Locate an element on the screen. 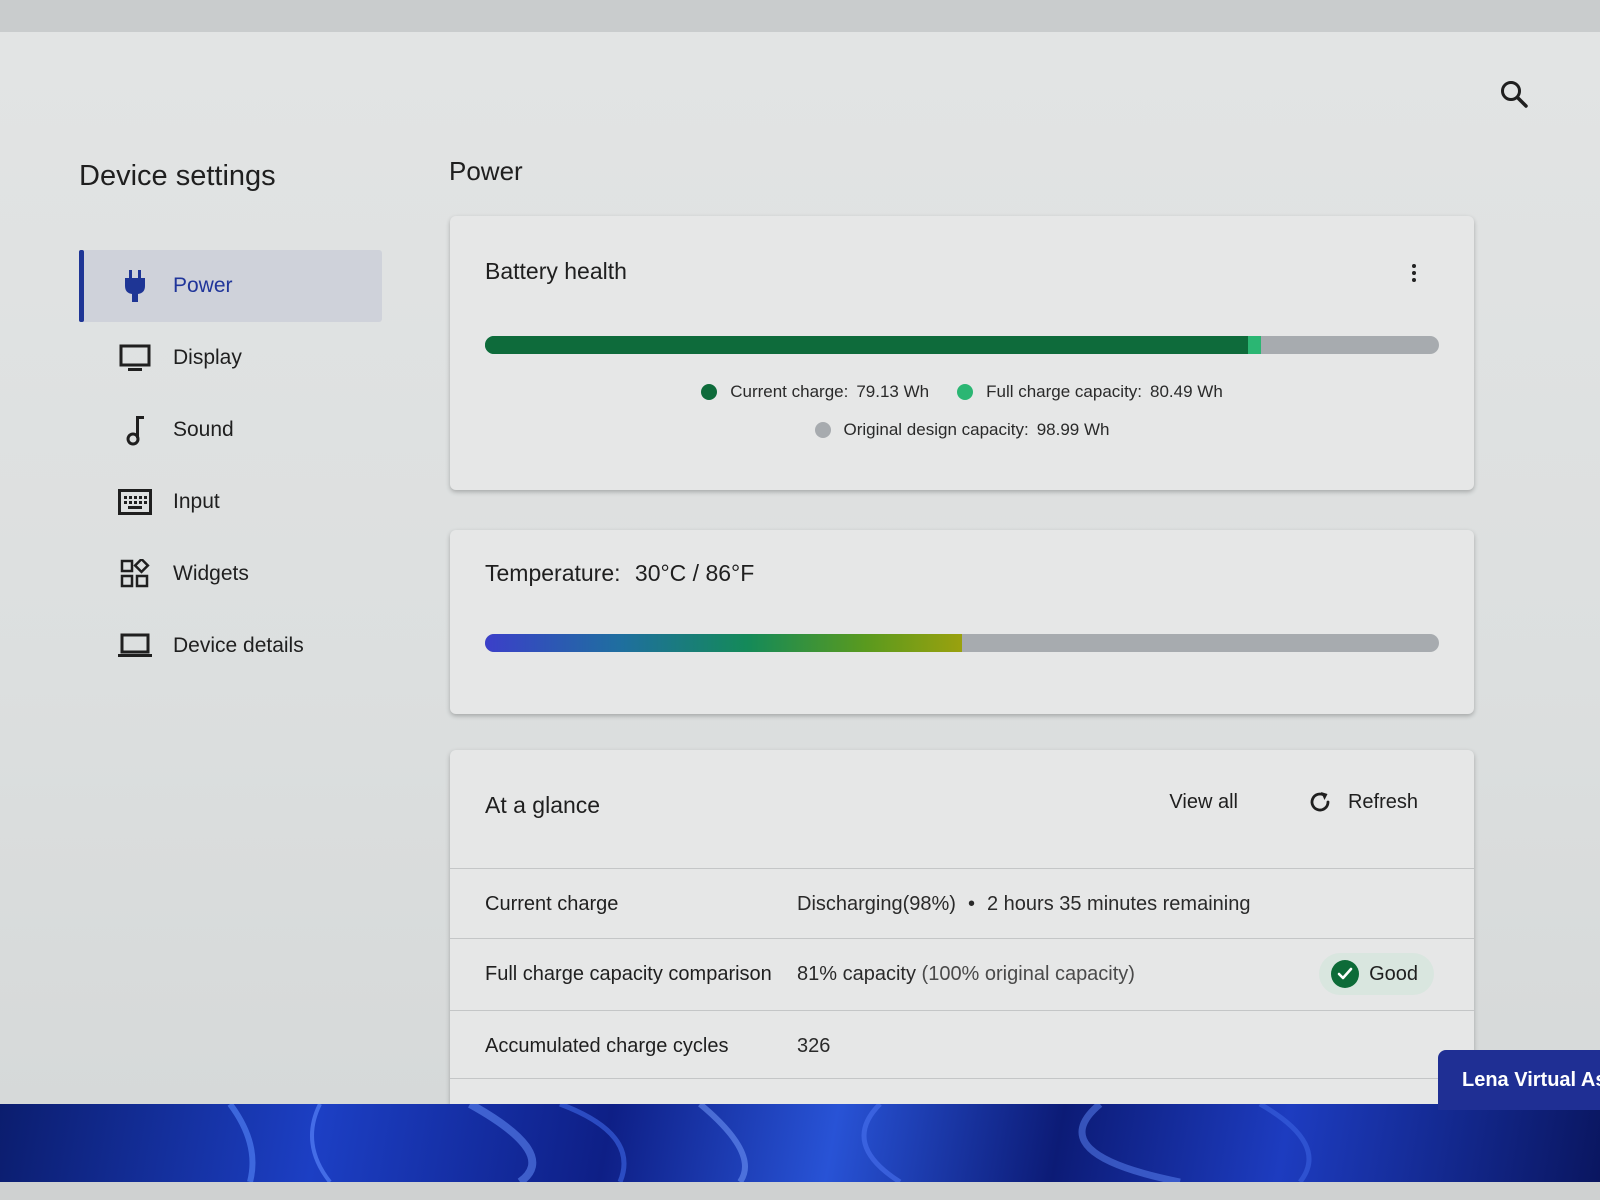 Image resolution: width=1600 pixels, height=1200 pixels. status-badge: Good is located at coordinates (1376, 974).